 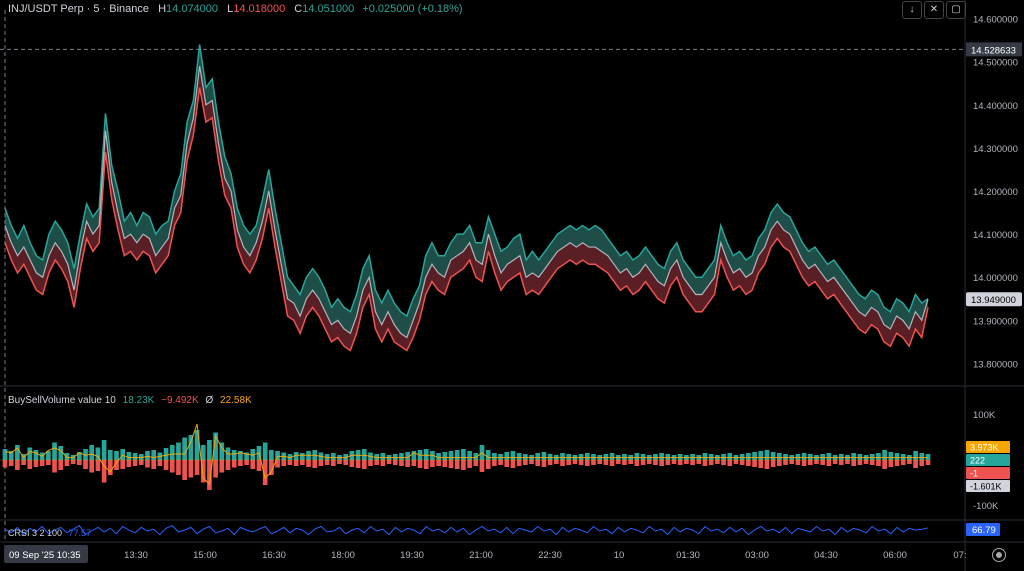 I want to click on time-tick-label: 01:30, so click(x=688, y=555).